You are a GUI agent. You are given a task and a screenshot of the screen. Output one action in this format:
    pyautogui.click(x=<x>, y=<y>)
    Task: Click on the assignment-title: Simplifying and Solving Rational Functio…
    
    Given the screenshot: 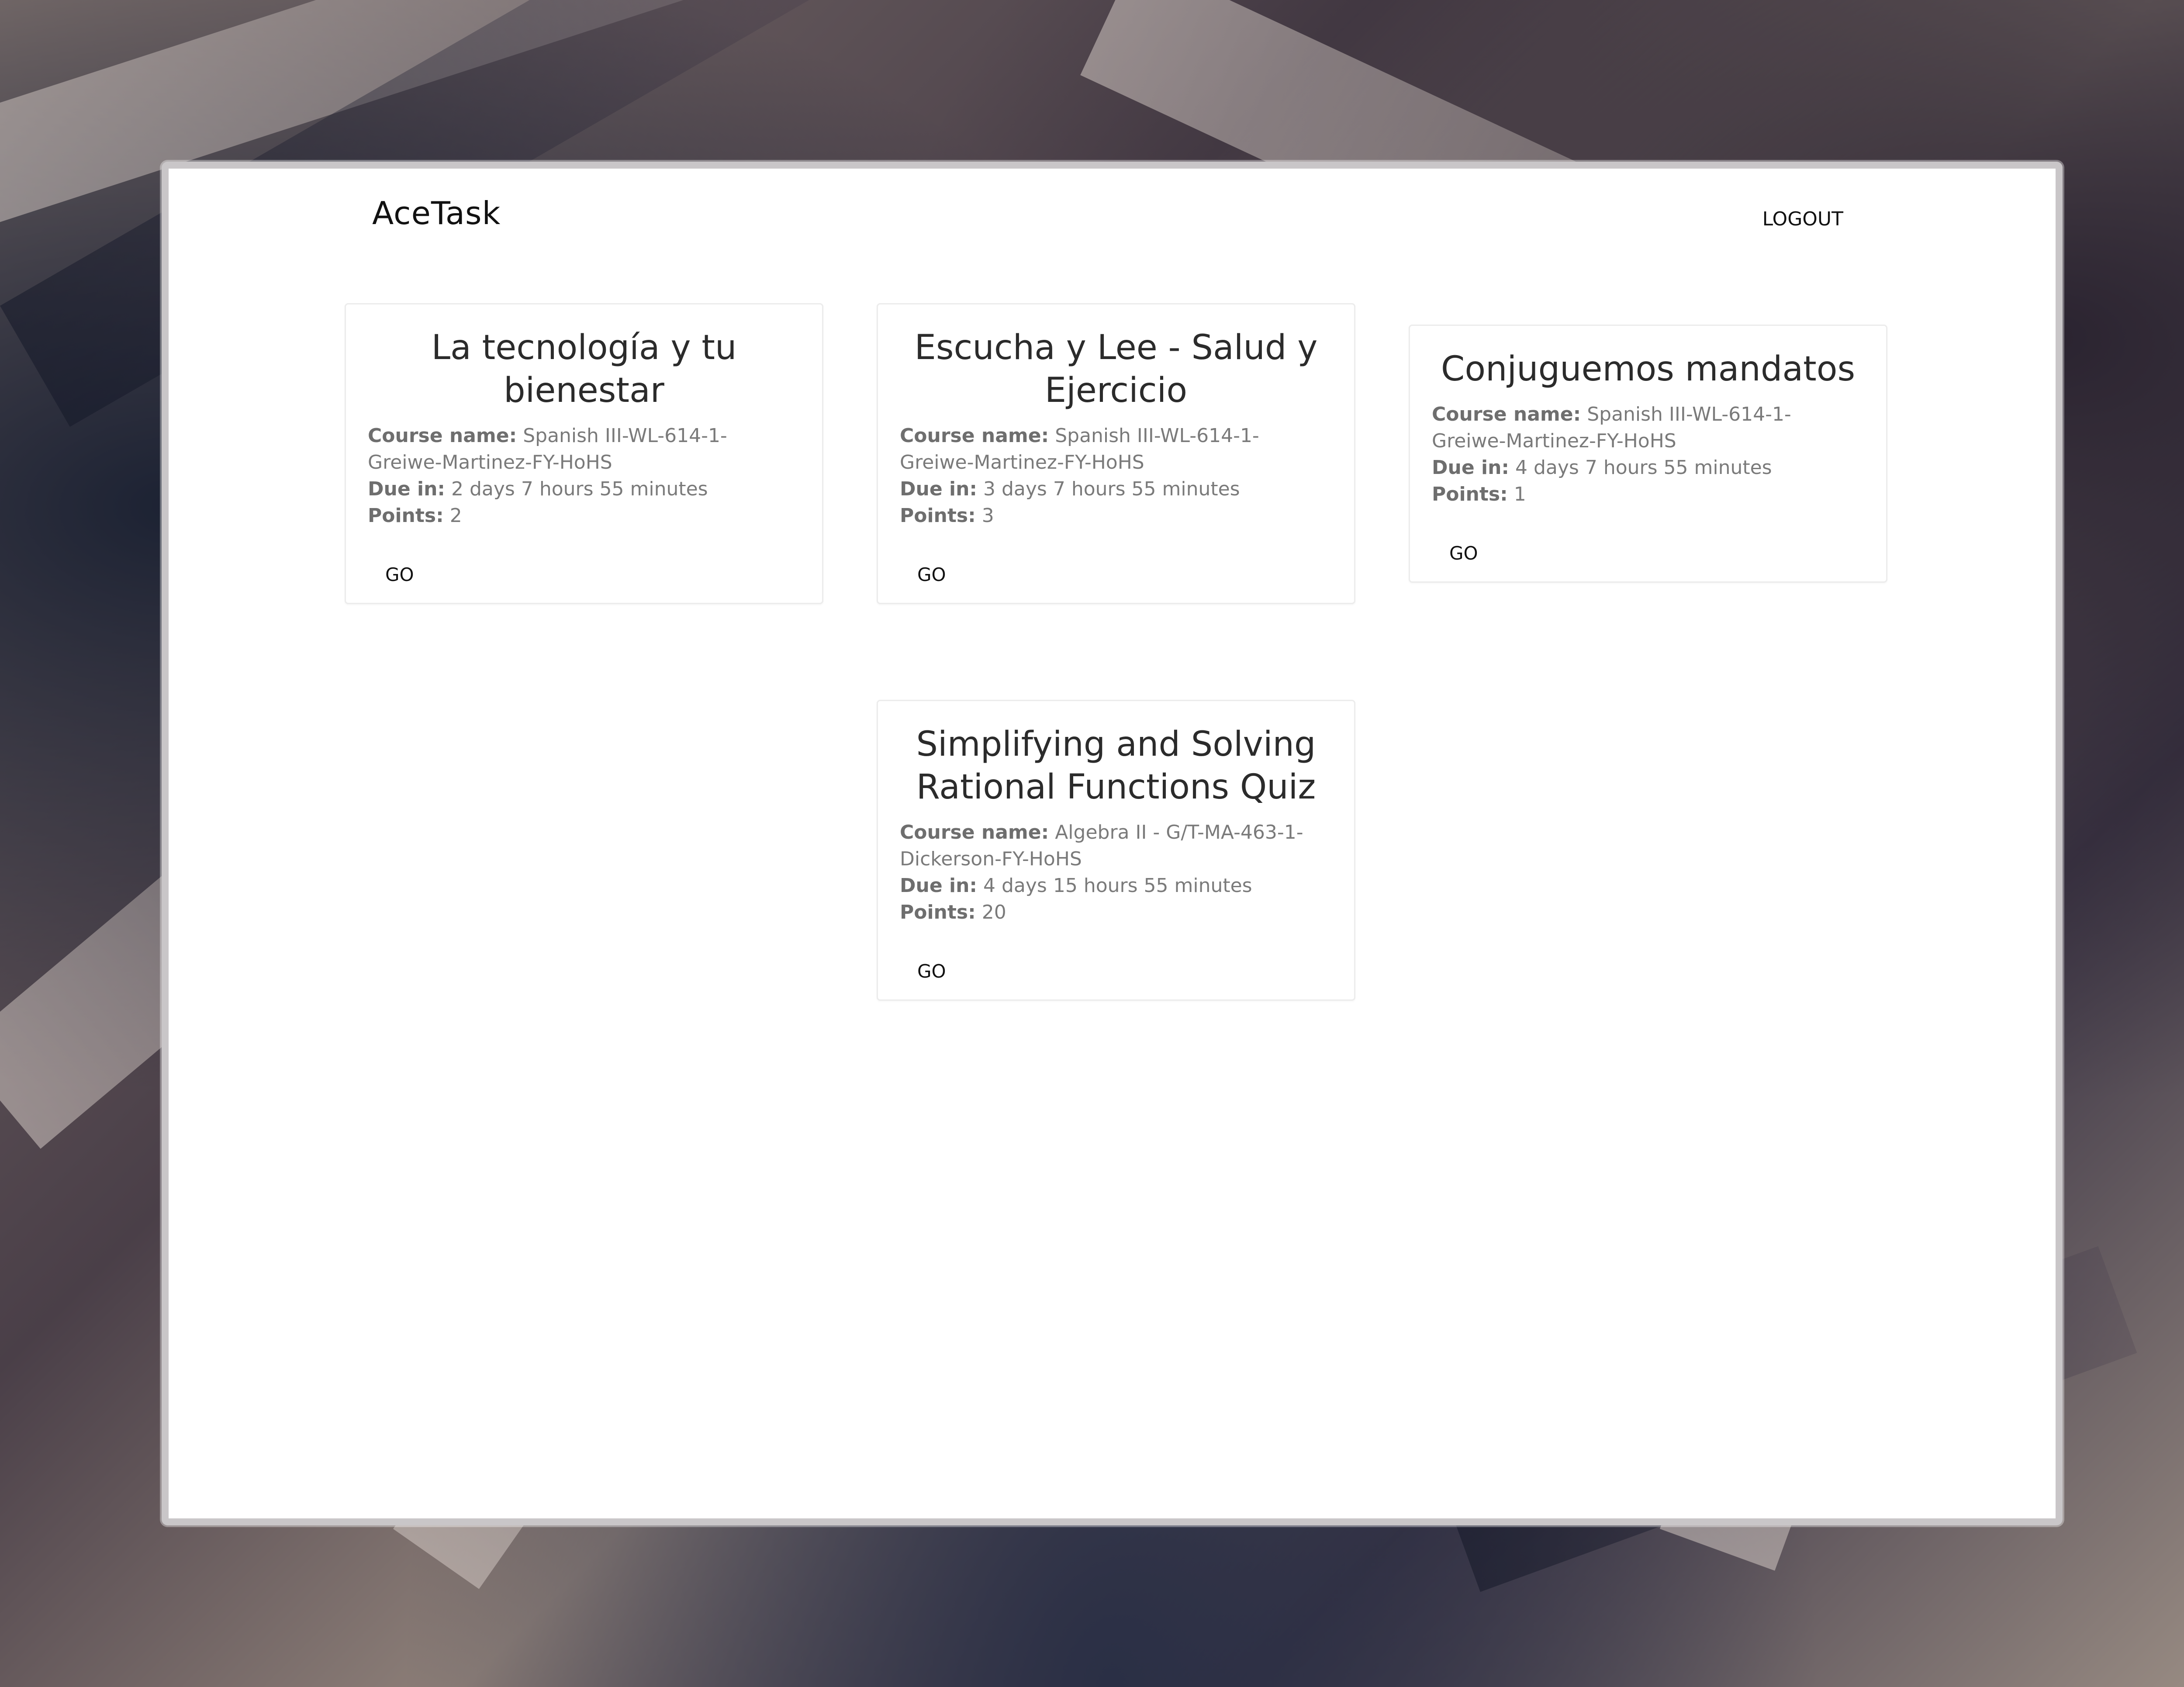 What is the action you would take?
    pyautogui.click(x=1116, y=766)
    